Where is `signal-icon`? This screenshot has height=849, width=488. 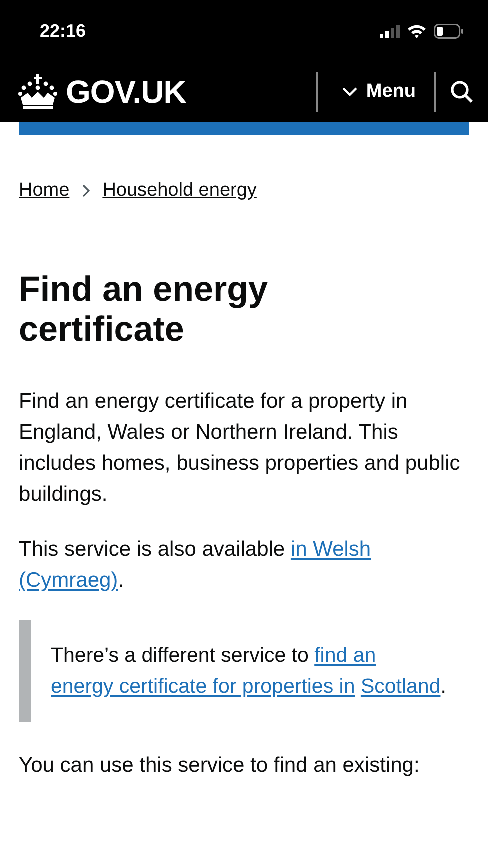
signal-icon is located at coordinates (390, 31).